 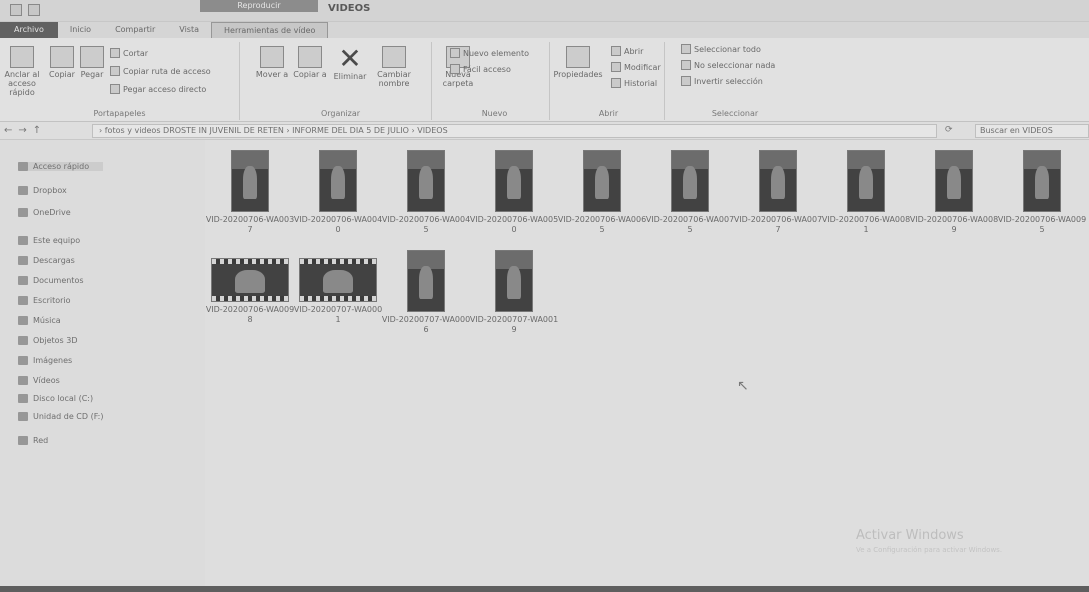 What do you see at coordinates (866, 224) in the screenshot?
I see `file-name: VID-20200706-WA0081` at bounding box center [866, 224].